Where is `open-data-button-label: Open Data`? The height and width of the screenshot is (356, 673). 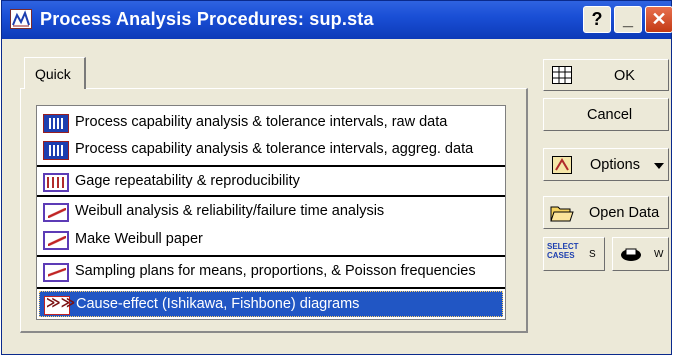
open-data-button-label: Open Data is located at coordinates (624, 213).